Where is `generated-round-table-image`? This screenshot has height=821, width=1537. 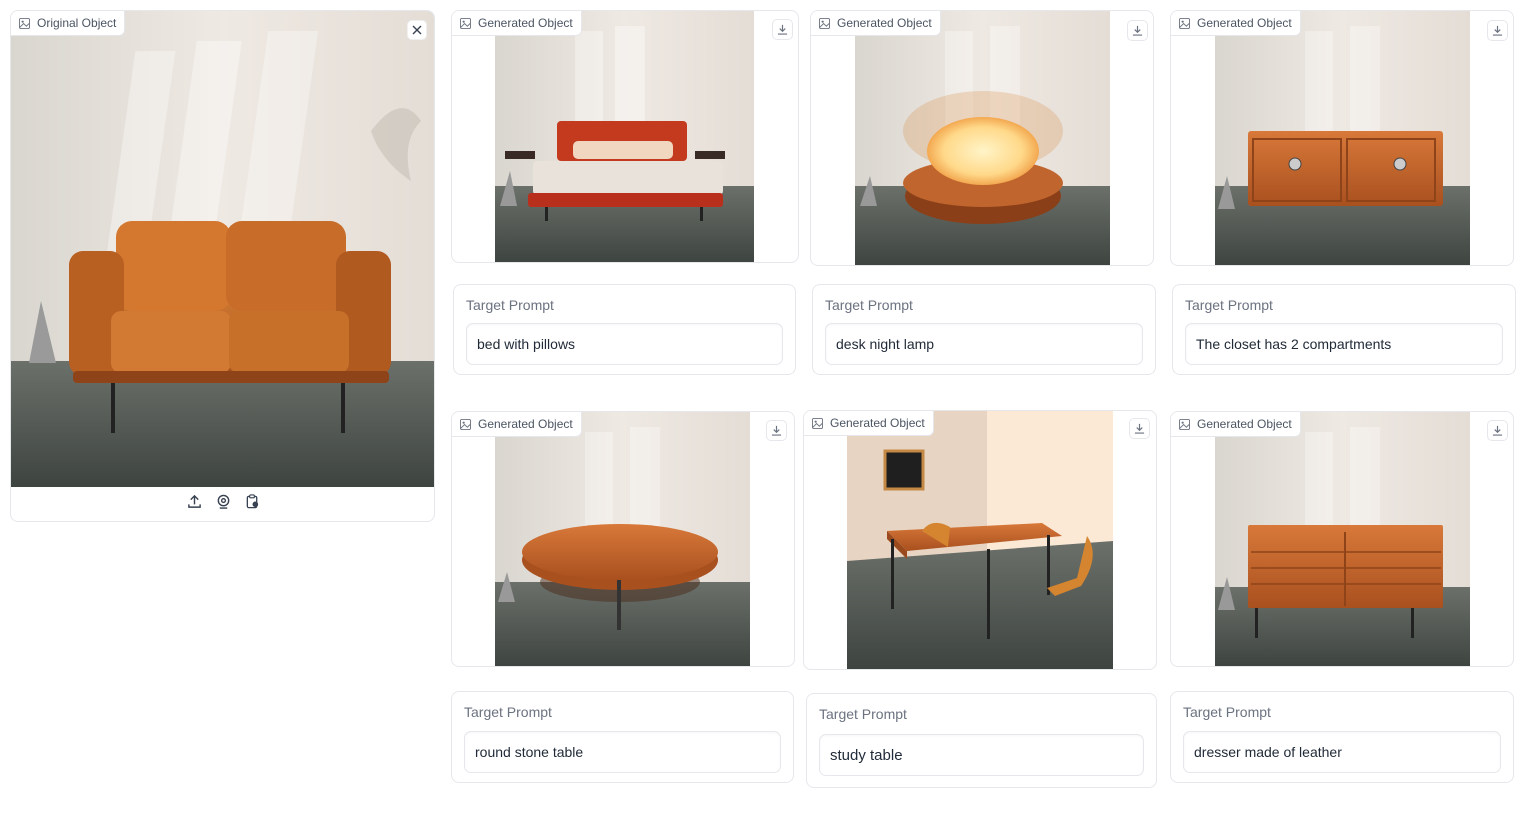 generated-round-table-image is located at coordinates (622, 539).